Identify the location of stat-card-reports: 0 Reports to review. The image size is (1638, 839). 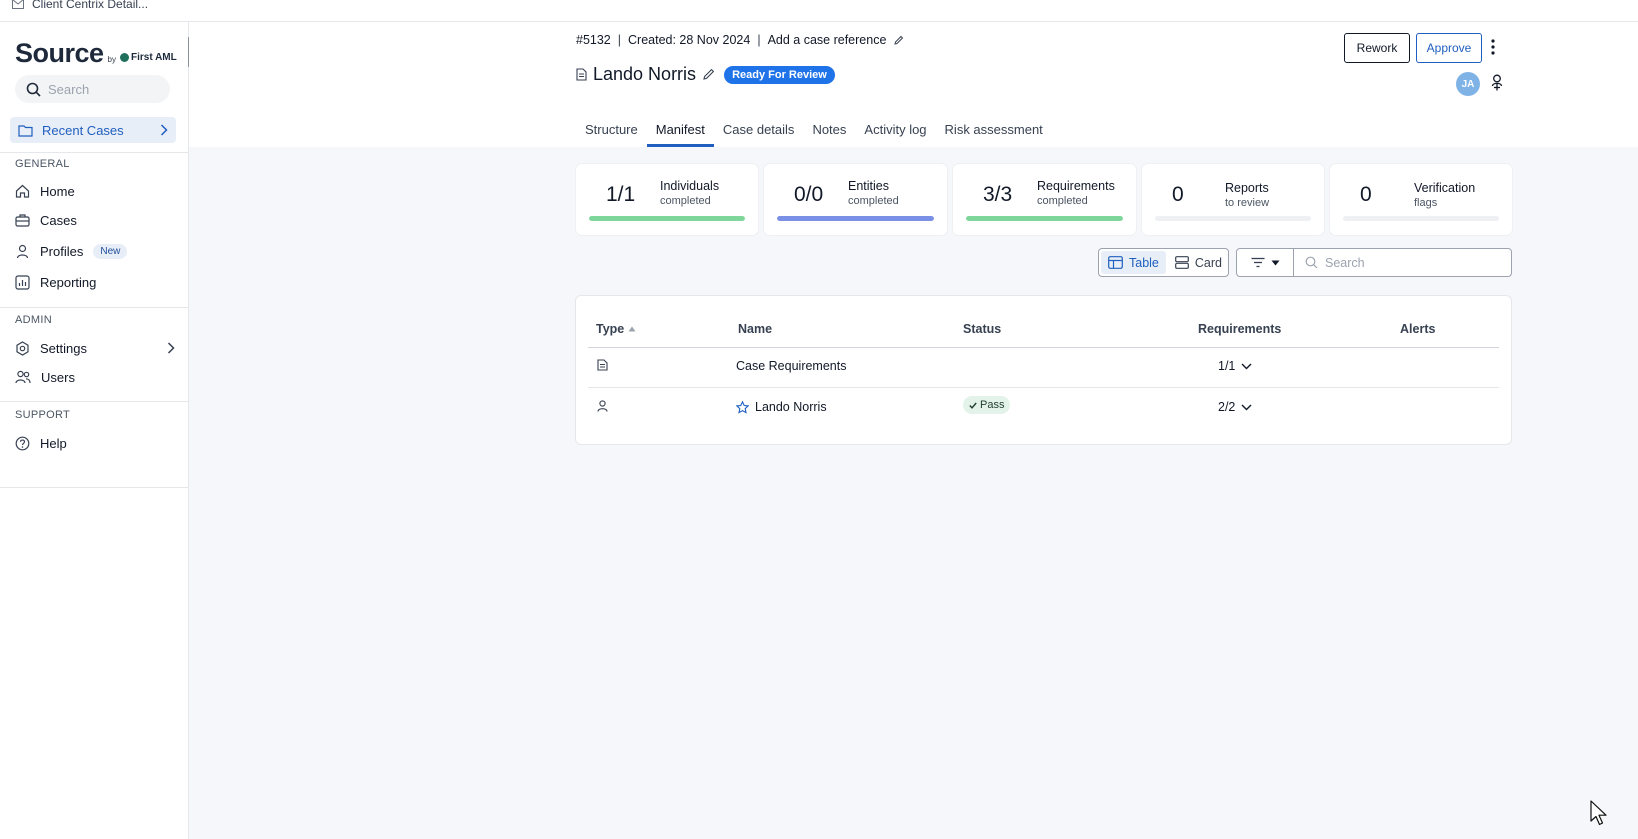
(1233, 199).